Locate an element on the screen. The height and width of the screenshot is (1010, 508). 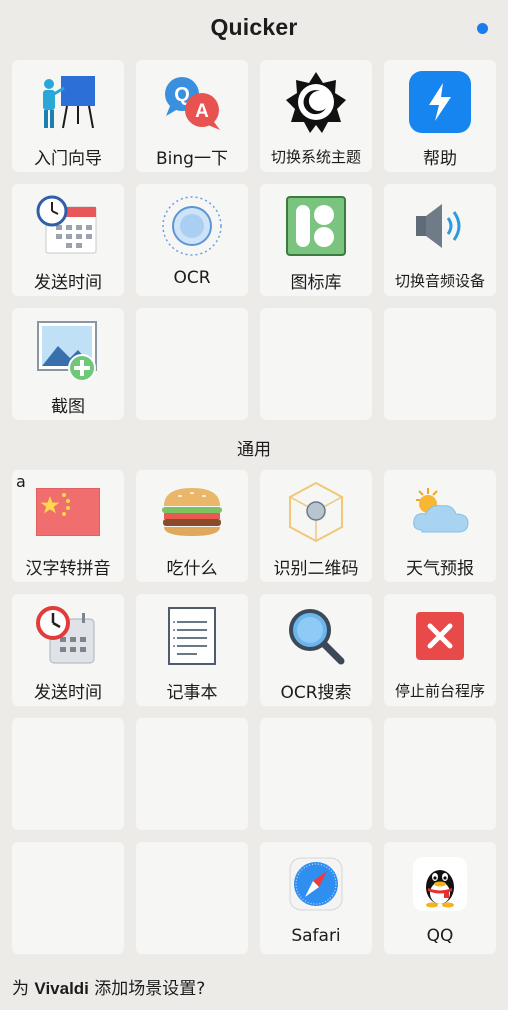
action-tile-ocr: OCR is located at coordinates (192, 240).